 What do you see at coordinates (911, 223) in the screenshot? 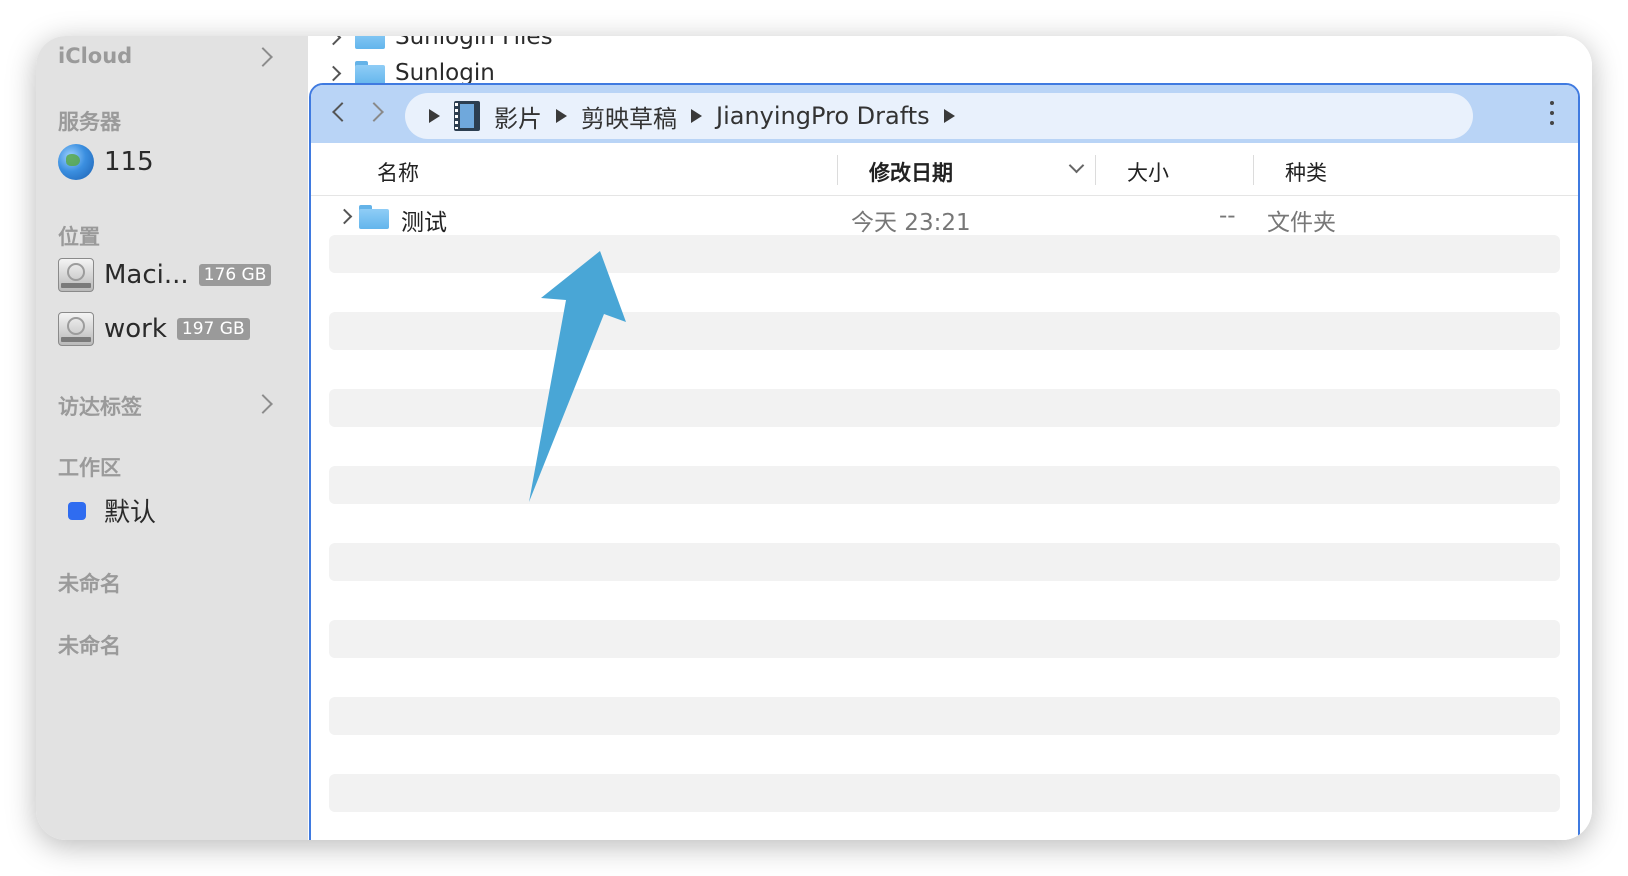
I see `file-modified: 今天 23:21` at bounding box center [911, 223].